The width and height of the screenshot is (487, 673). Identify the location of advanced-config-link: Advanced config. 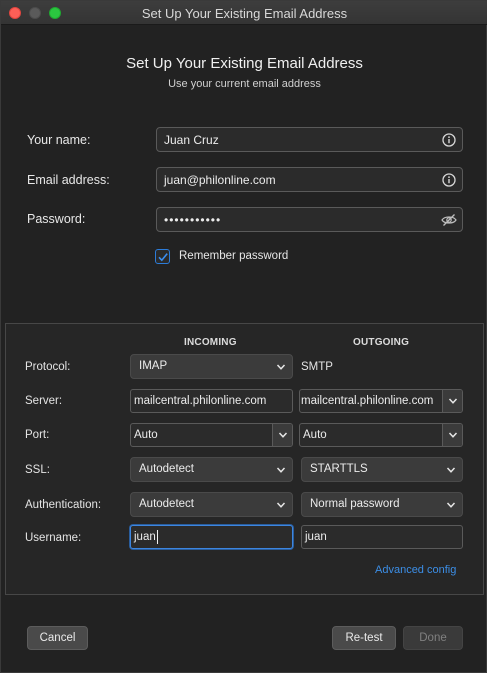
(415, 570).